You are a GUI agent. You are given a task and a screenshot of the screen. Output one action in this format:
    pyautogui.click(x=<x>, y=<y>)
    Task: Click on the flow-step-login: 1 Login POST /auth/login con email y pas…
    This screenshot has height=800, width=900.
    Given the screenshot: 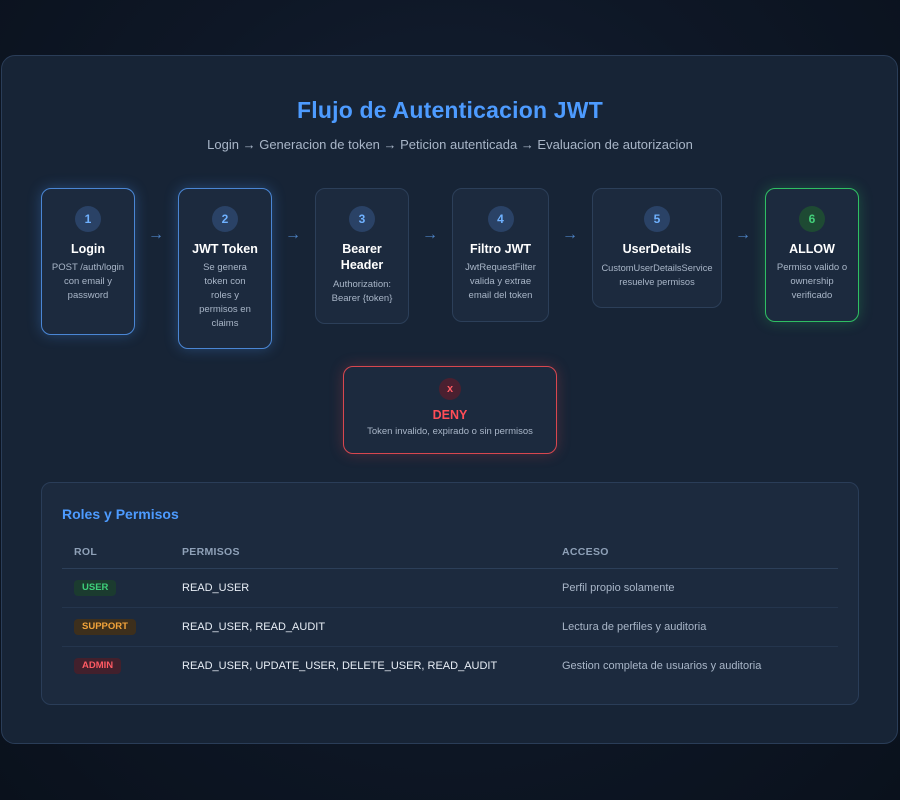 What is the action you would take?
    pyautogui.click(x=88, y=261)
    